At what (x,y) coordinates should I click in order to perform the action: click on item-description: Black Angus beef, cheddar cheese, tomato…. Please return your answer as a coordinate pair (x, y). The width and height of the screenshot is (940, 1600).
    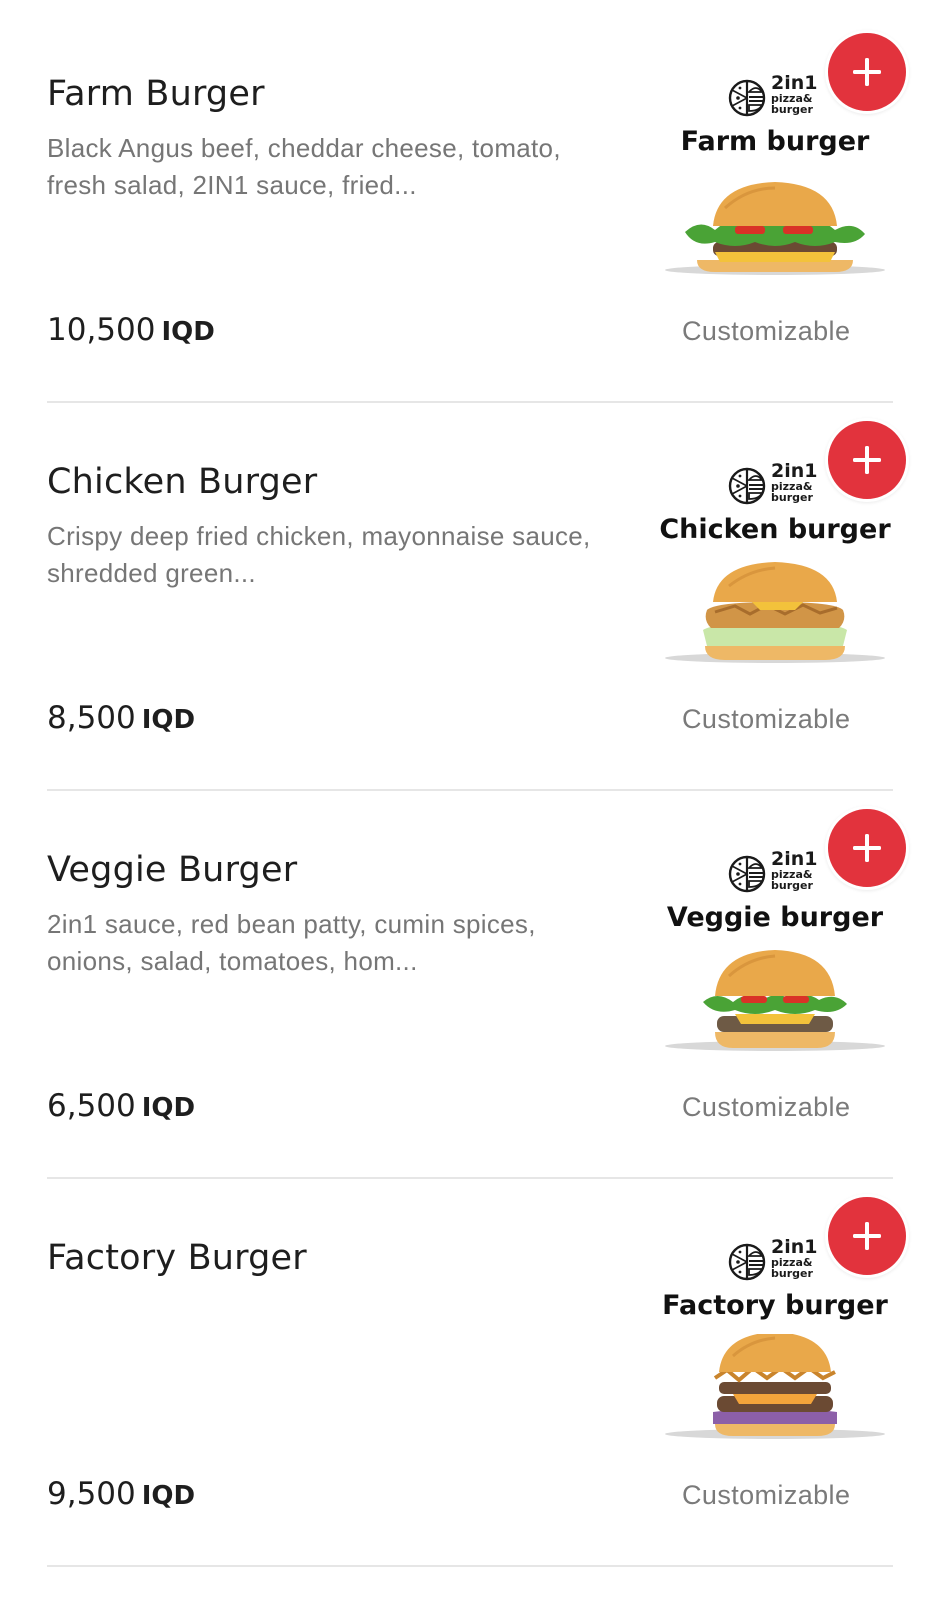
    Looking at the image, I should click on (304, 166).